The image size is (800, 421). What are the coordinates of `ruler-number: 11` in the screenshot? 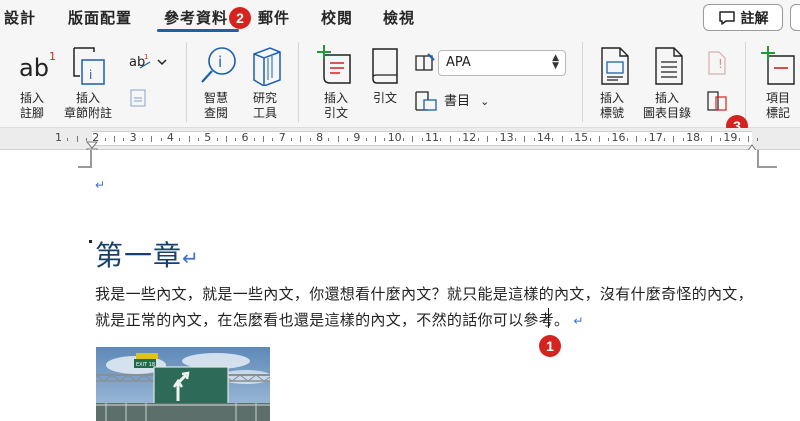 It's located at (432, 137).